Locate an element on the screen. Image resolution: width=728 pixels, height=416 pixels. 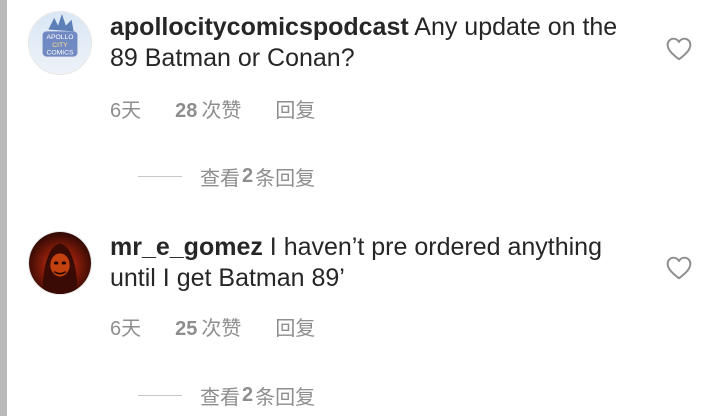
likes-count: 28 次赞 is located at coordinates (208, 108).